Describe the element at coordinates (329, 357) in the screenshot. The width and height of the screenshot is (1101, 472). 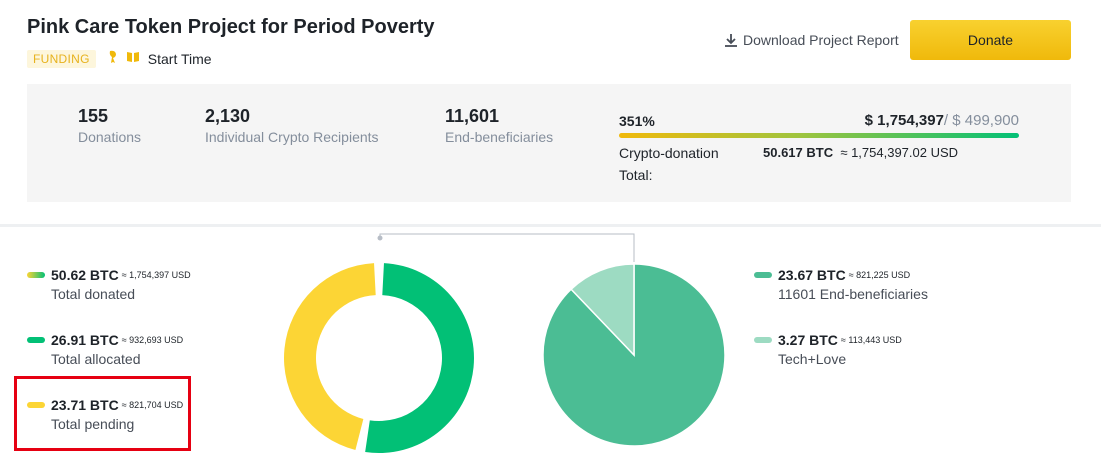
I see `donut-slice-total-pending` at that location.